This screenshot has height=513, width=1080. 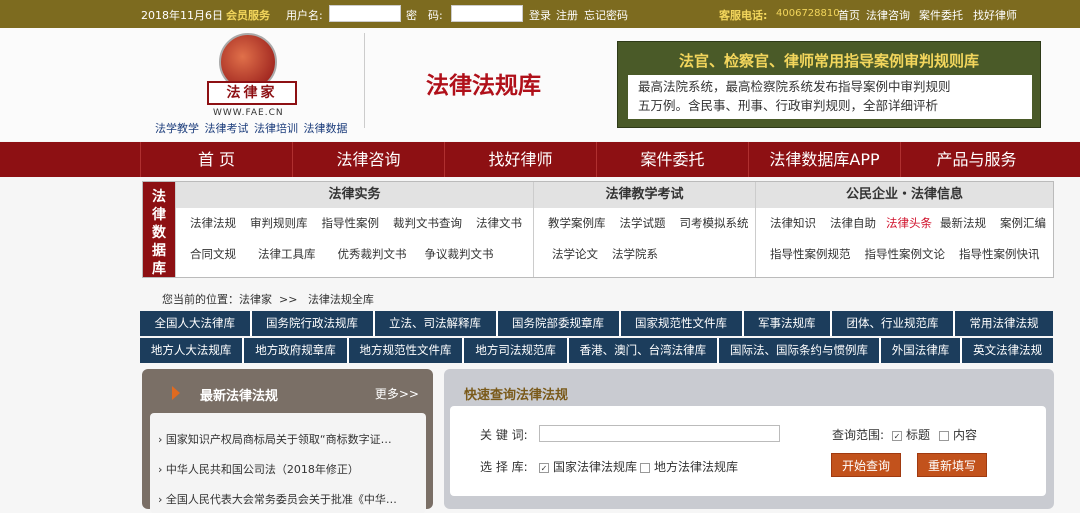 What do you see at coordinates (313, 323) in the screenshot?
I see `library-link: 国务院行政法规库` at bounding box center [313, 323].